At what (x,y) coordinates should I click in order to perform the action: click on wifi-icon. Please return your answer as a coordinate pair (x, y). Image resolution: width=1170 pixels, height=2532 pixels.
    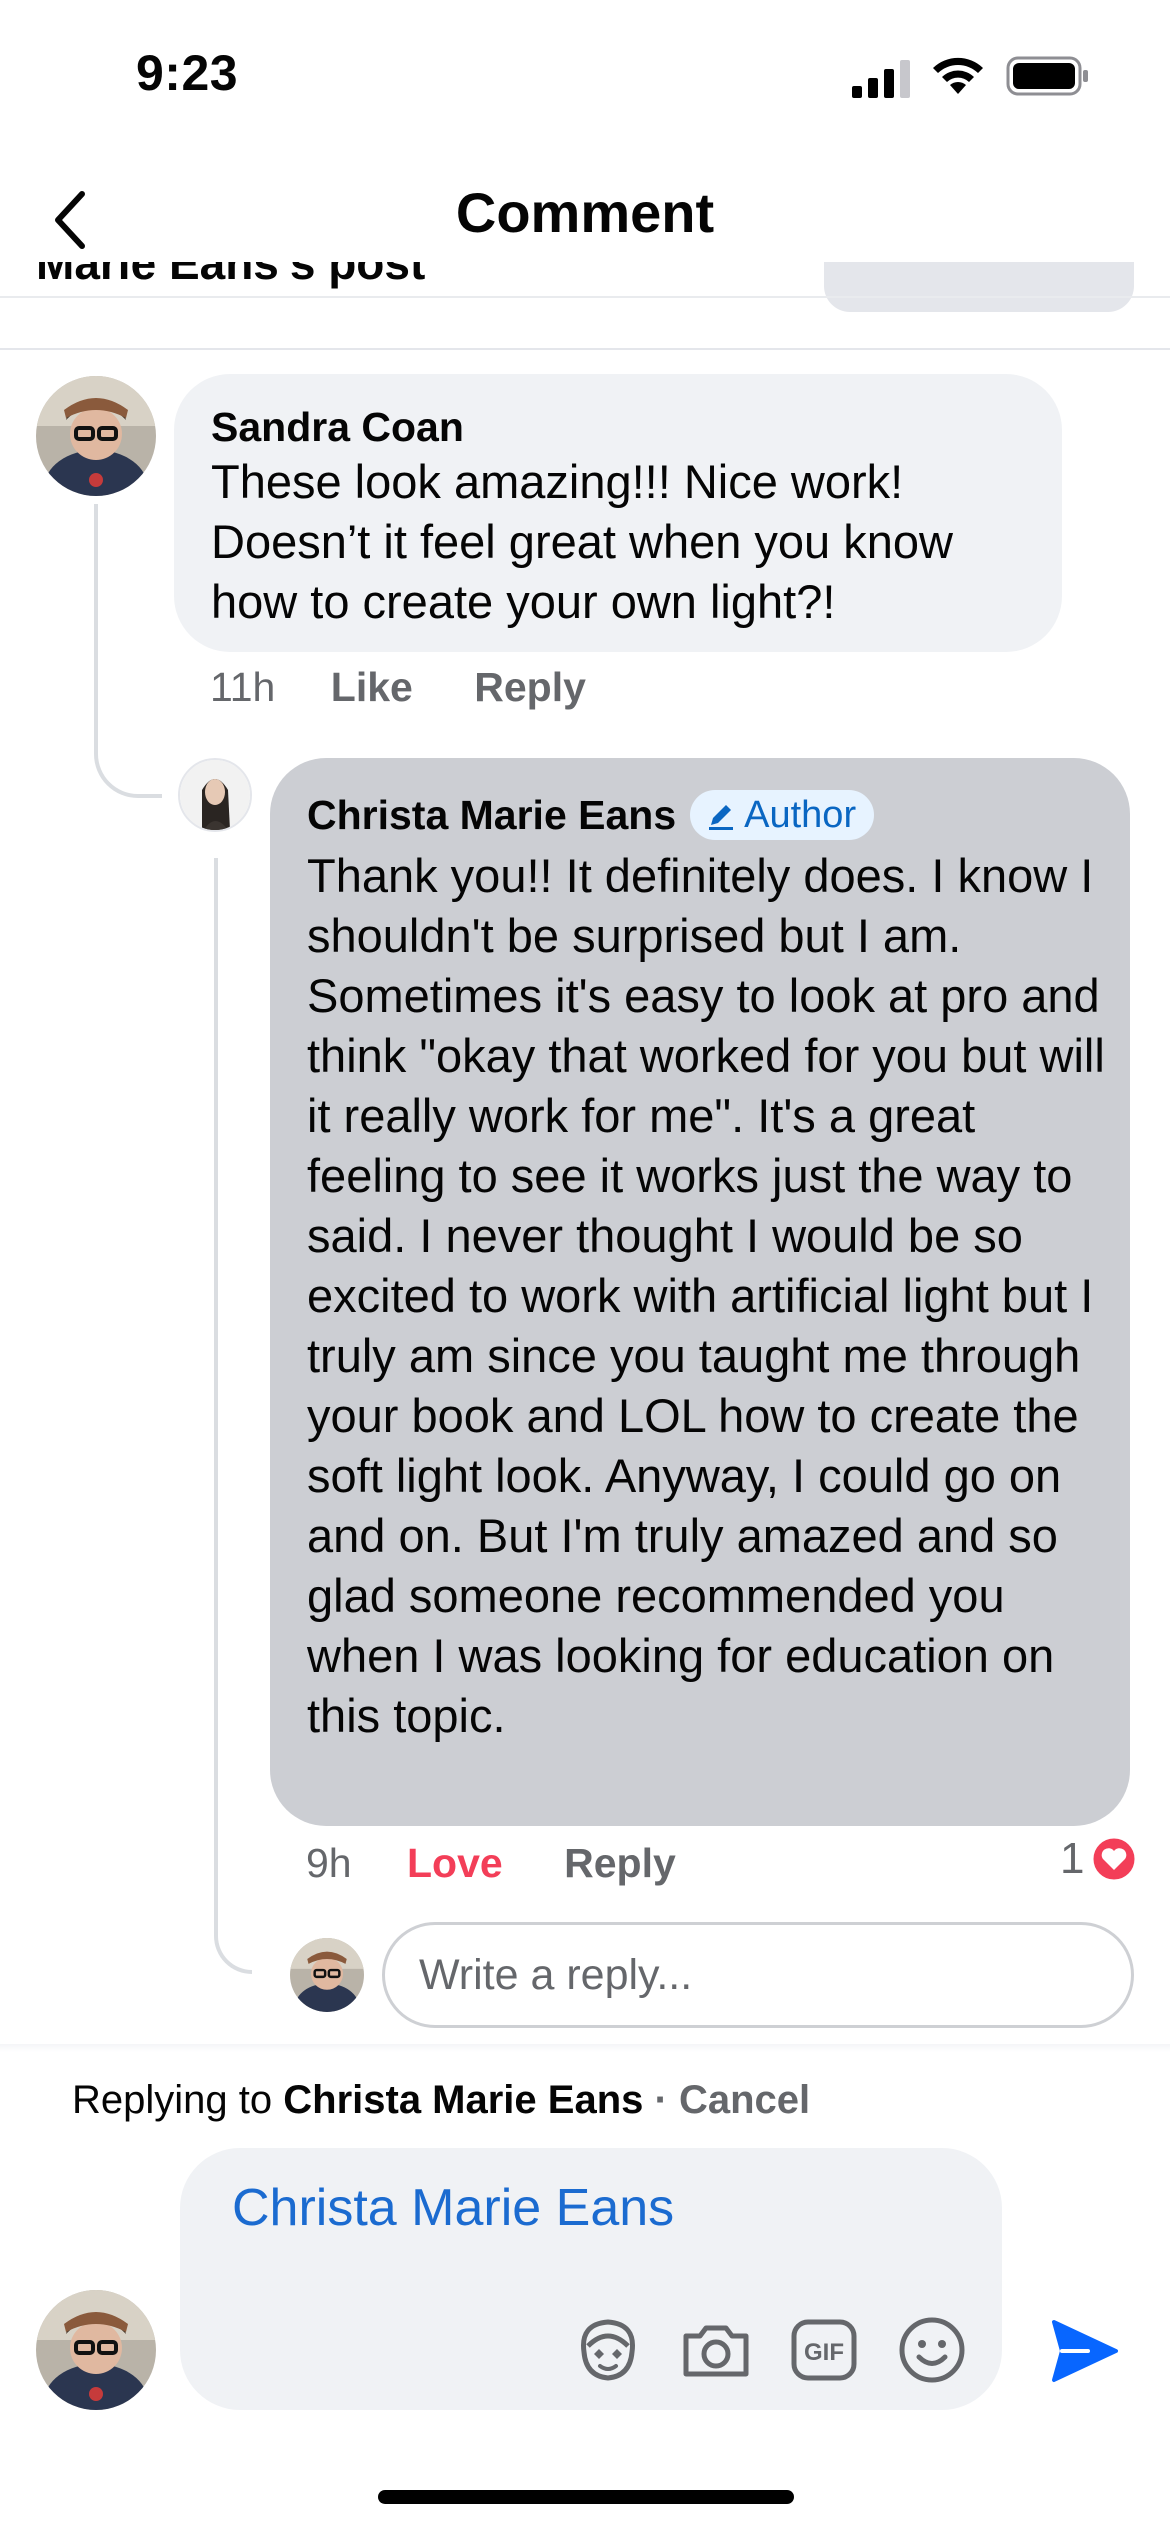
    Looking at the image, I should click on (958, 74).